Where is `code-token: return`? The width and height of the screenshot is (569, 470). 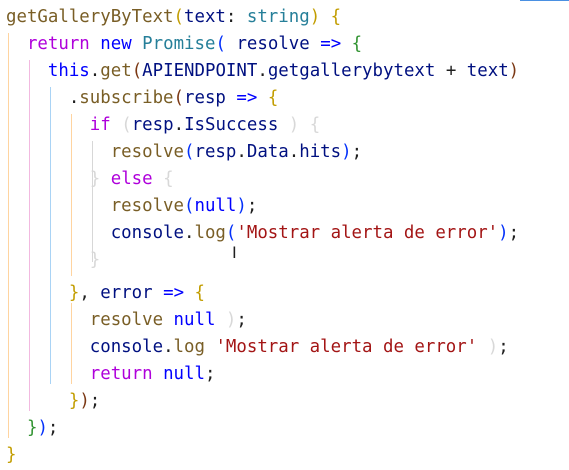
code-token: return is located at coordinates (58, 44).